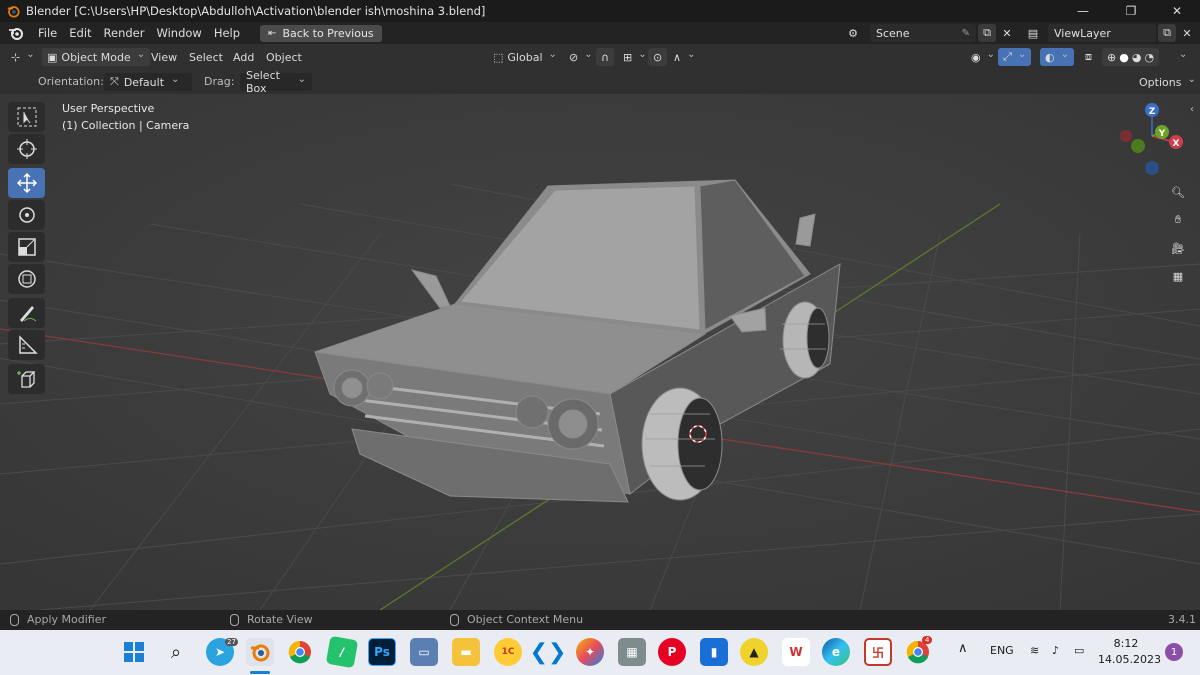 This screenshot has height=675, width=1200. I want to click on menu-render: Render, so click(124, 33).